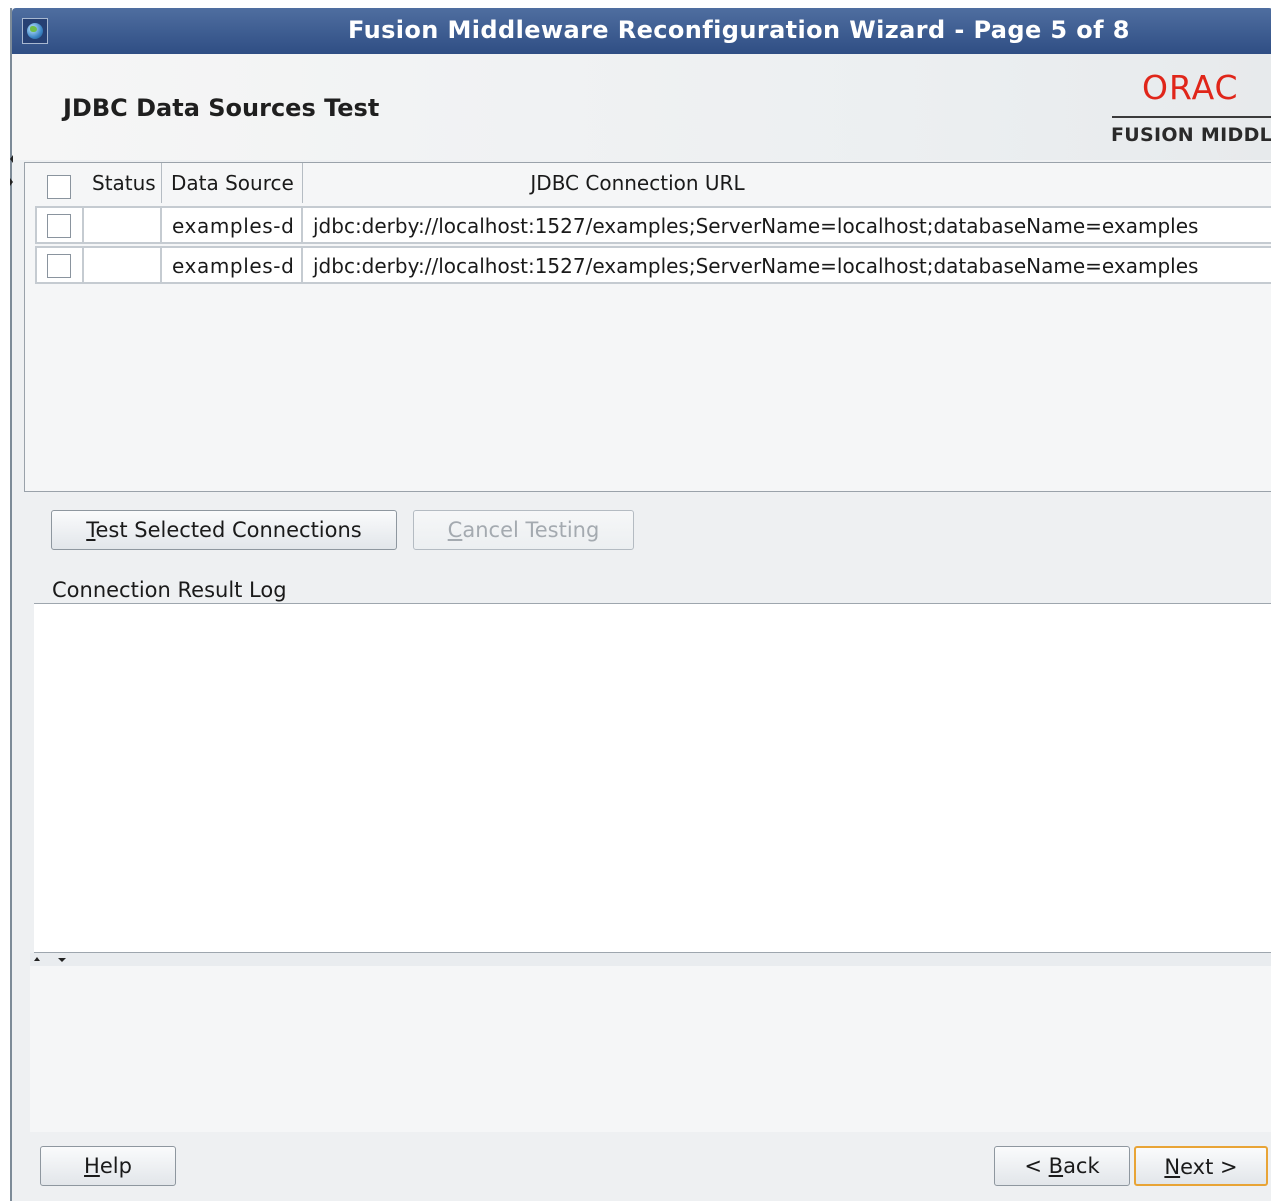  What do you see at coordinates (169, 590) in the screenshot?
I see `connection-result-log-label: Connection Result Log` at bounding box center [169, 590].